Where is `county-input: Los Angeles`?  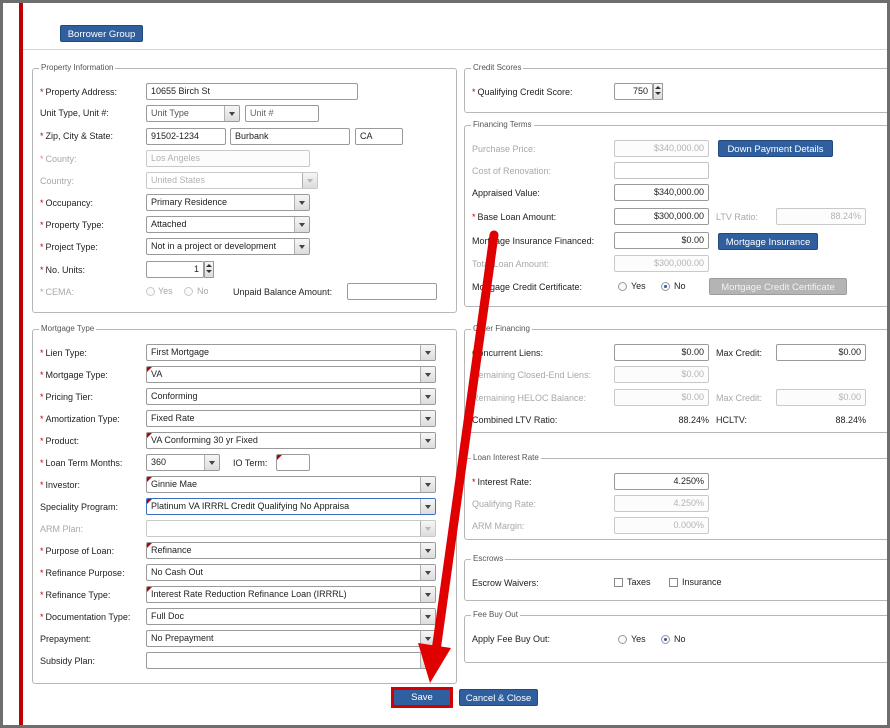 county-input: Los Angeles is located at coordinates (228, 158).